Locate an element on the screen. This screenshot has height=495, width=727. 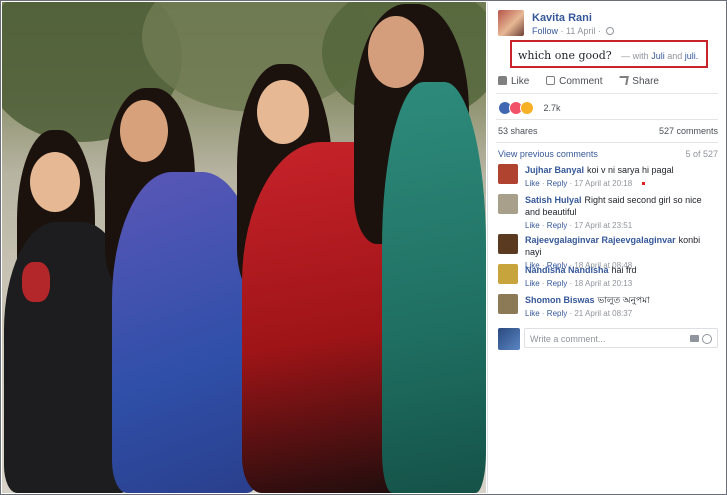
comment-meta: Like · Reply · 18 April at 20:13 is located at coordinates (579, 283).